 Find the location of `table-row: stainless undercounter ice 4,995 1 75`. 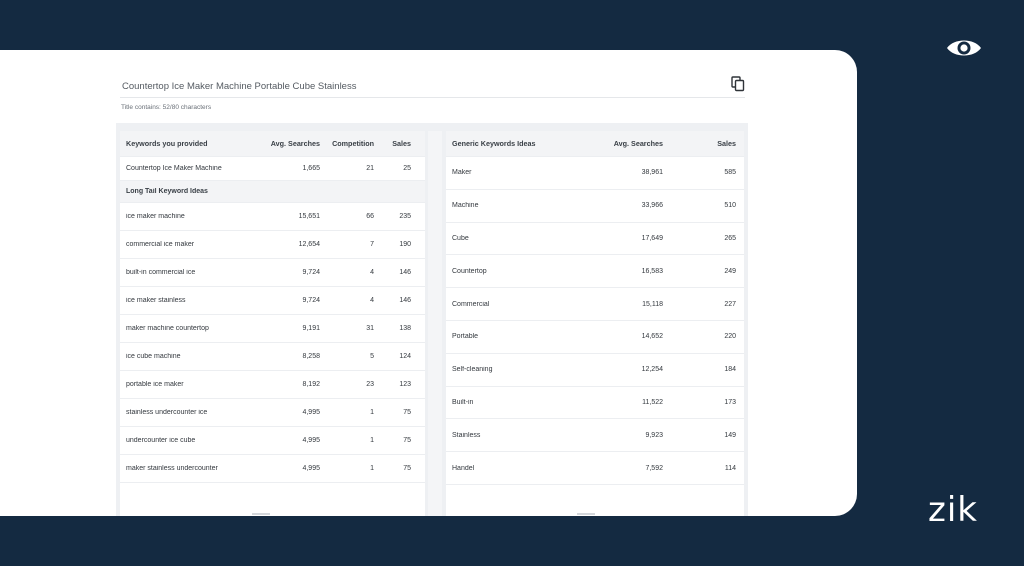

table-row: stainless undercounter ice 4,995 1 75 is located at coordinates (272, 413).